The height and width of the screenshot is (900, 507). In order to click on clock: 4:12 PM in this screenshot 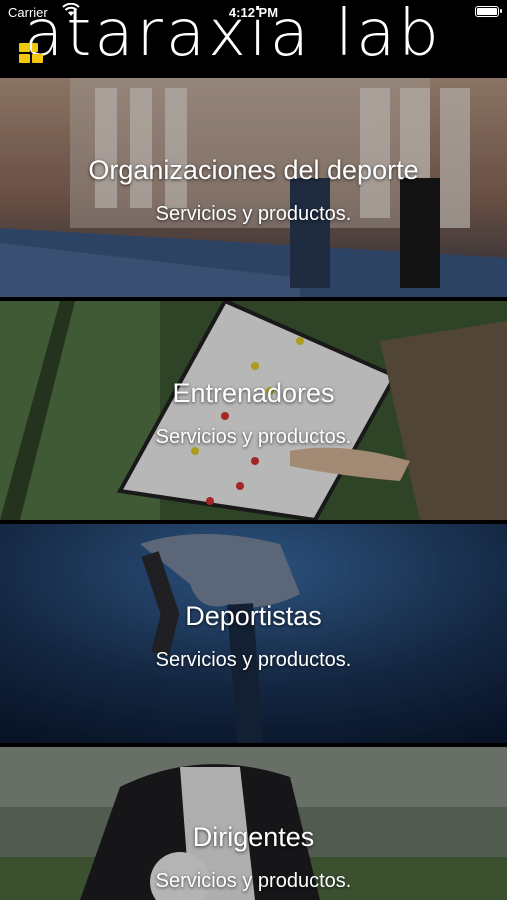, I will do `click(253, 12)`.